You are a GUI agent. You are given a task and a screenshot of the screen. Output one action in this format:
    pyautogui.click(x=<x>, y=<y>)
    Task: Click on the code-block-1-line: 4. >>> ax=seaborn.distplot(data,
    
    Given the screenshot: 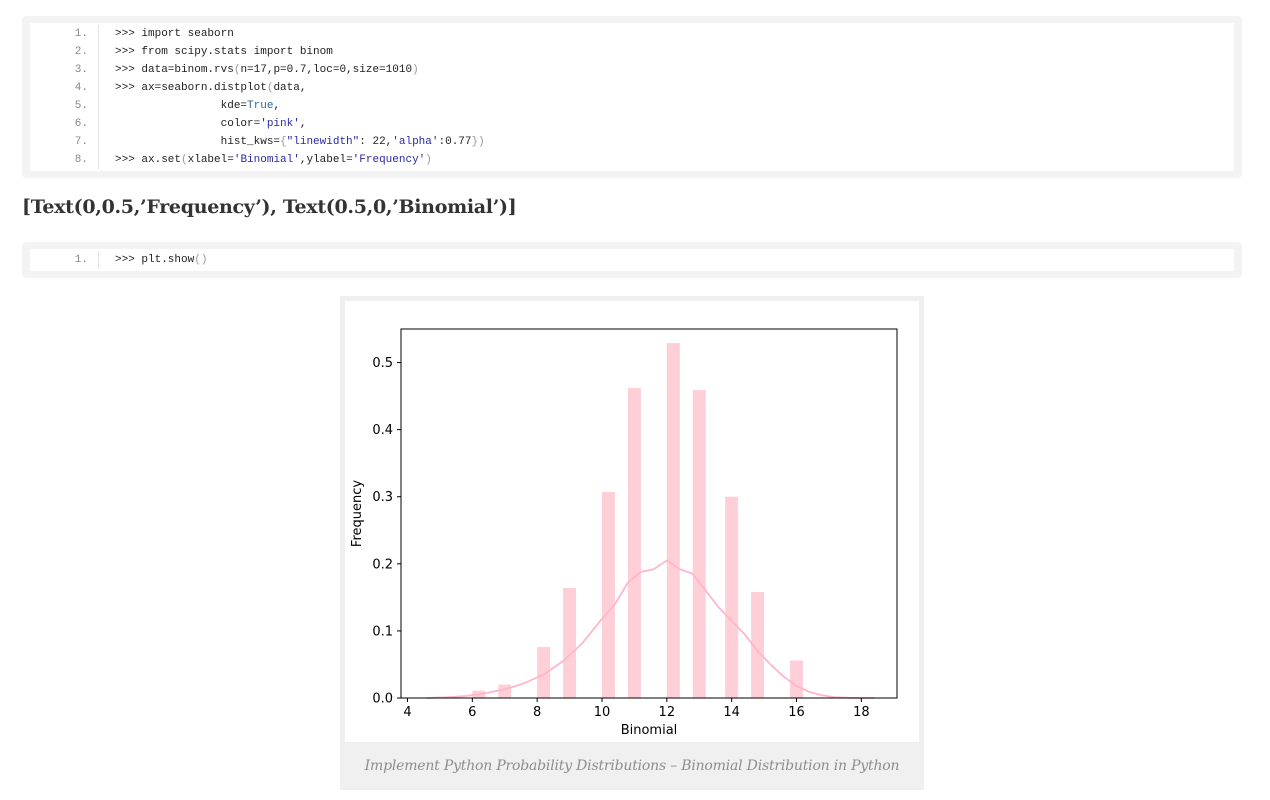 What is the action you would take?
    pyautogui.click(x=632, y=88)
    